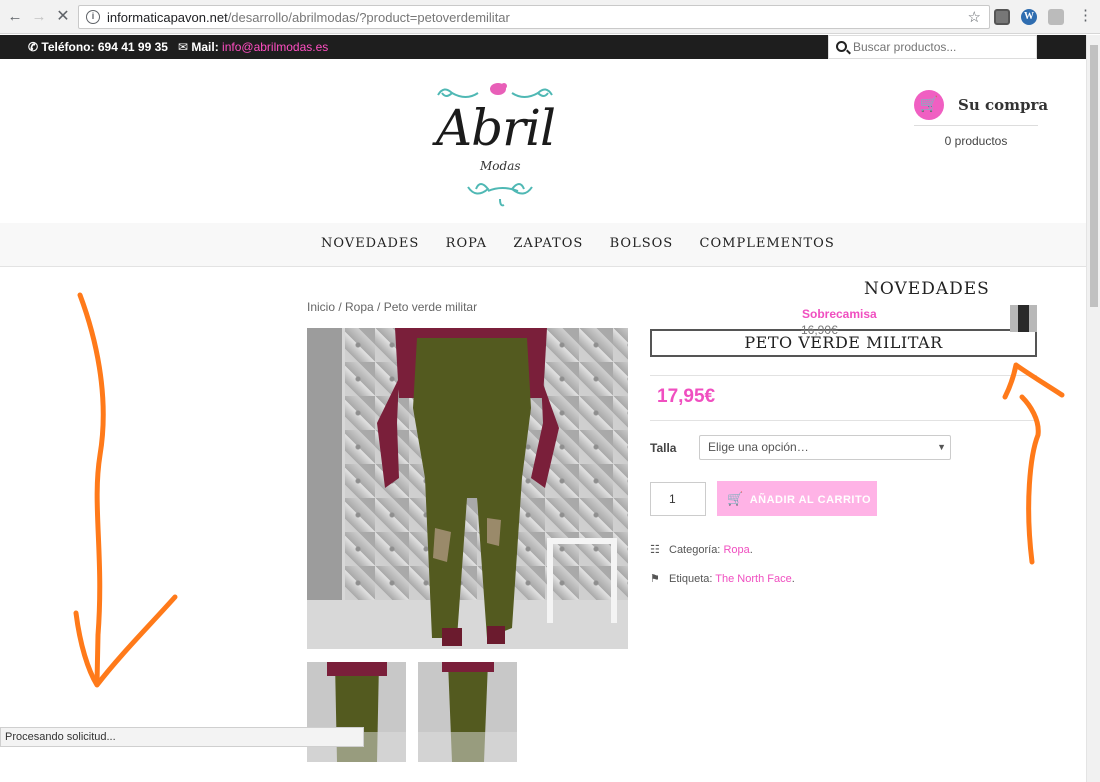  I want to click on add-to-cart-button: 🛒 AÑADIR AL CARRITO, so click(797, 498).